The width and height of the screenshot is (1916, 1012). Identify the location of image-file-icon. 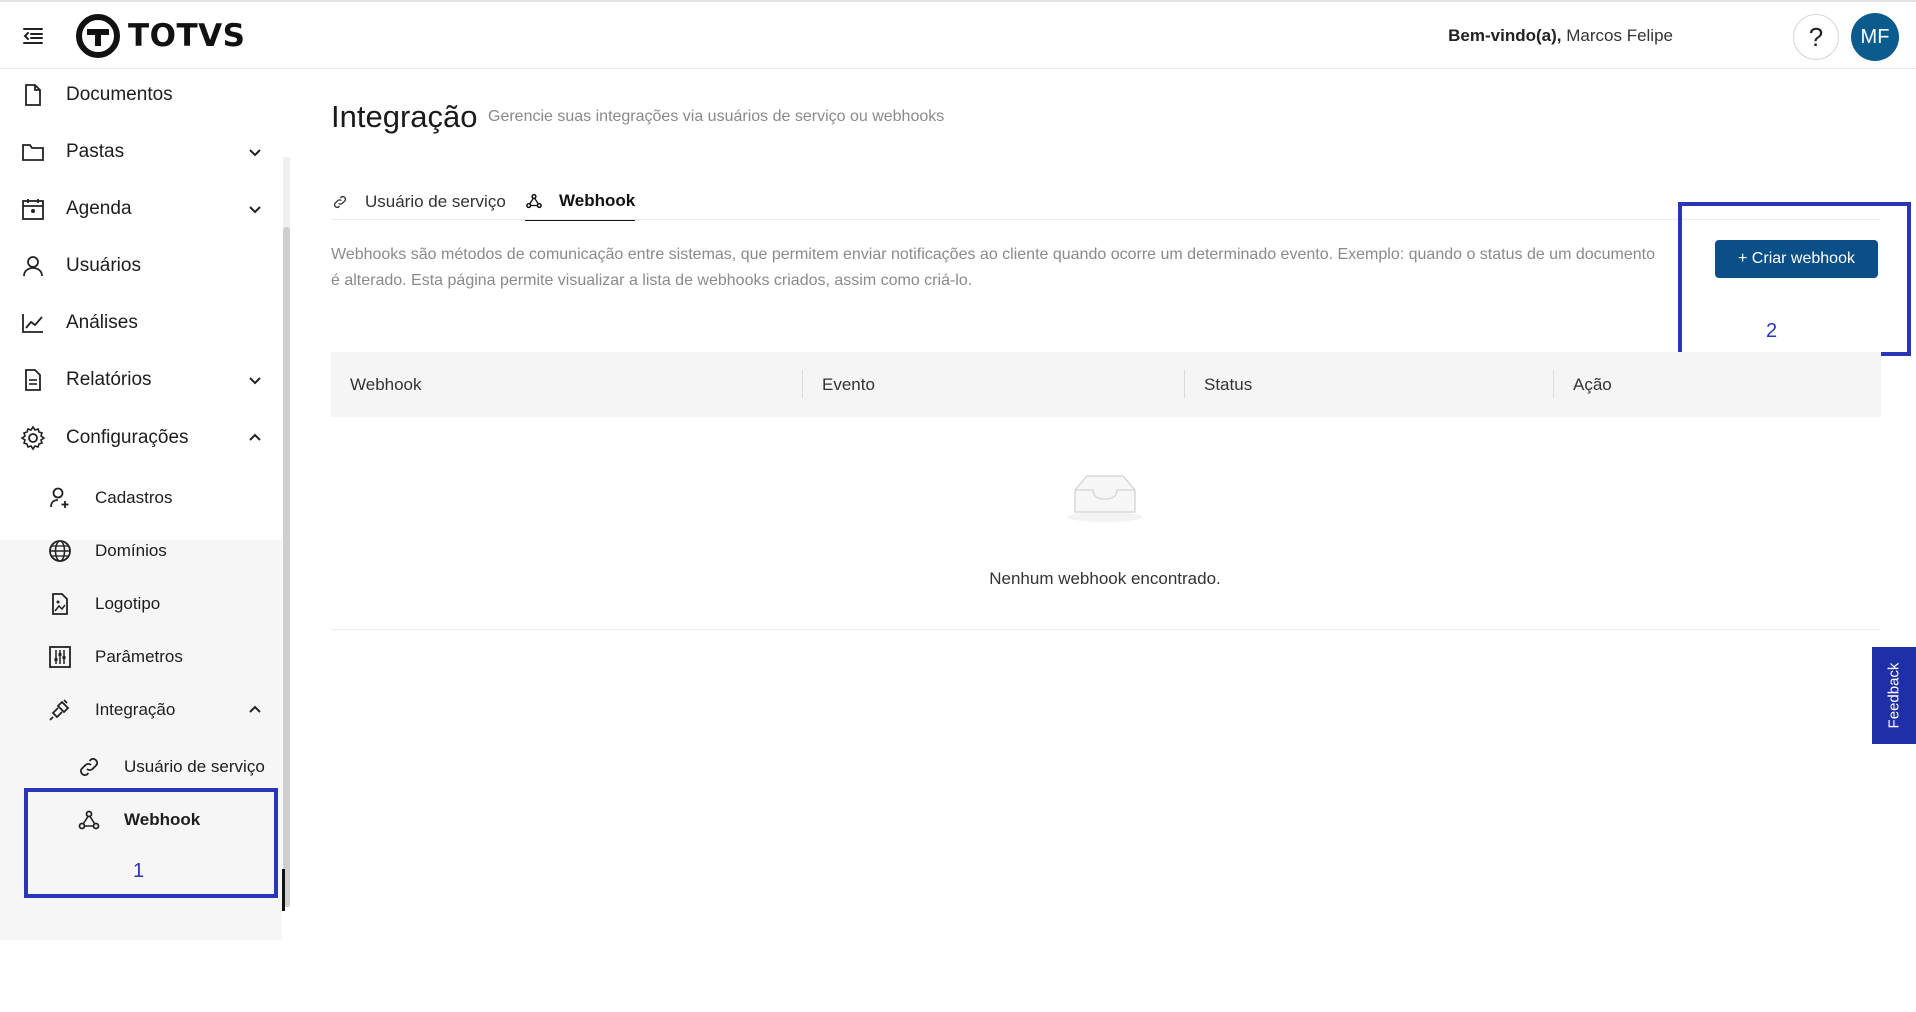
(60, 604).